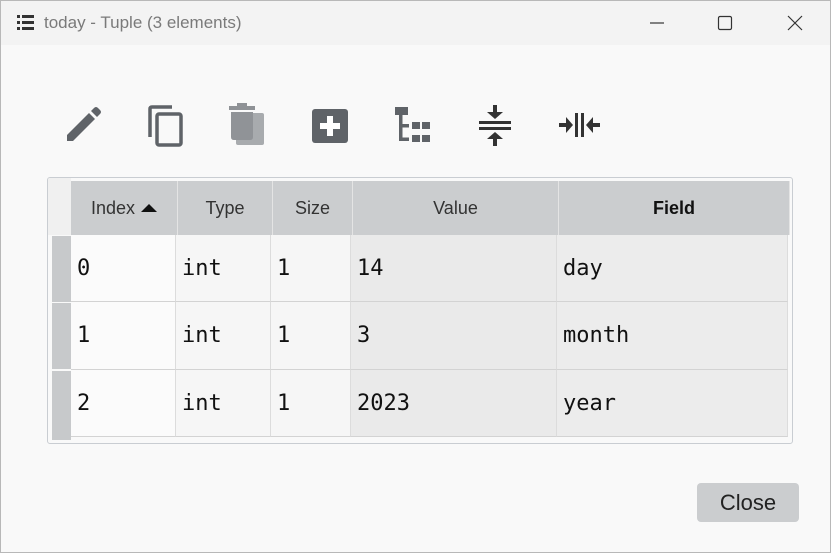  I want to click on edit-icon, so click(84, 124).